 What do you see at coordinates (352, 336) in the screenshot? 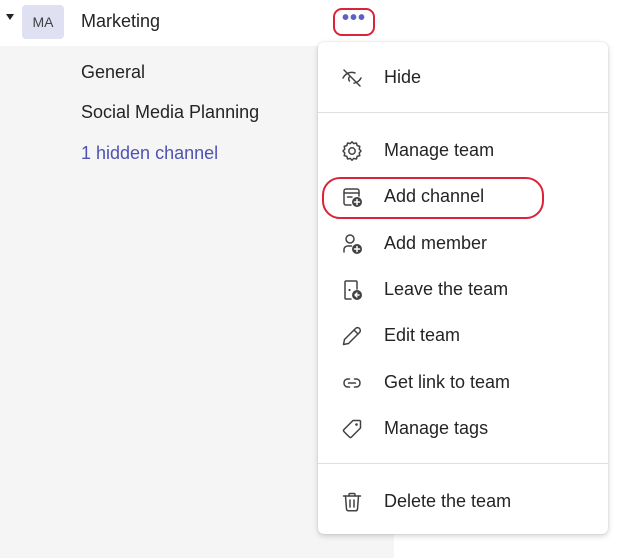
I see `pencil-icon` at bounding box center [352, 336].